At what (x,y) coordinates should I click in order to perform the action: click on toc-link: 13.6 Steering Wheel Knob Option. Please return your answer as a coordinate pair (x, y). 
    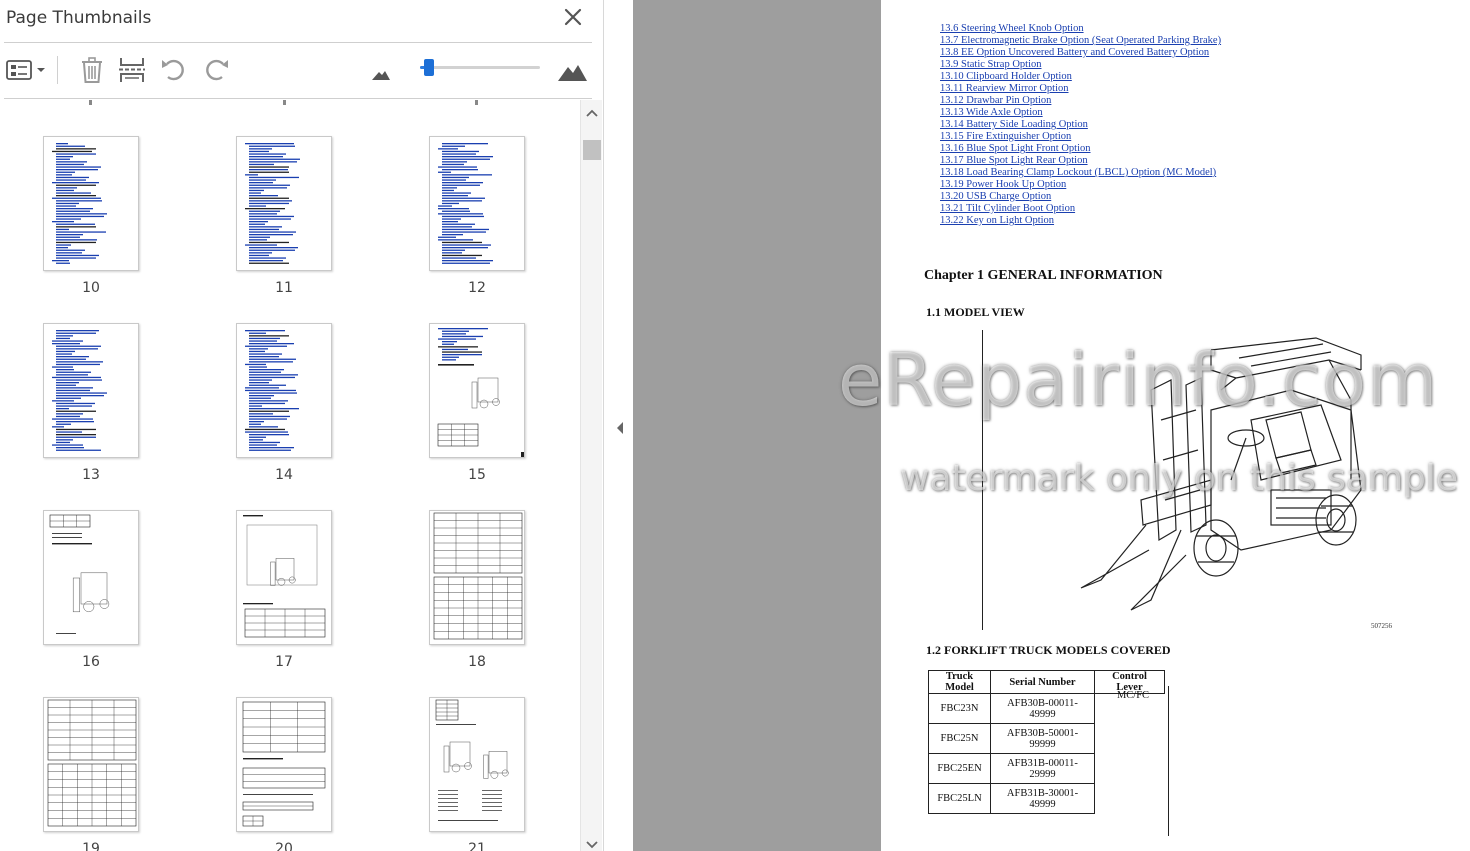
    Looking at the image, I should click on (1080, 29).